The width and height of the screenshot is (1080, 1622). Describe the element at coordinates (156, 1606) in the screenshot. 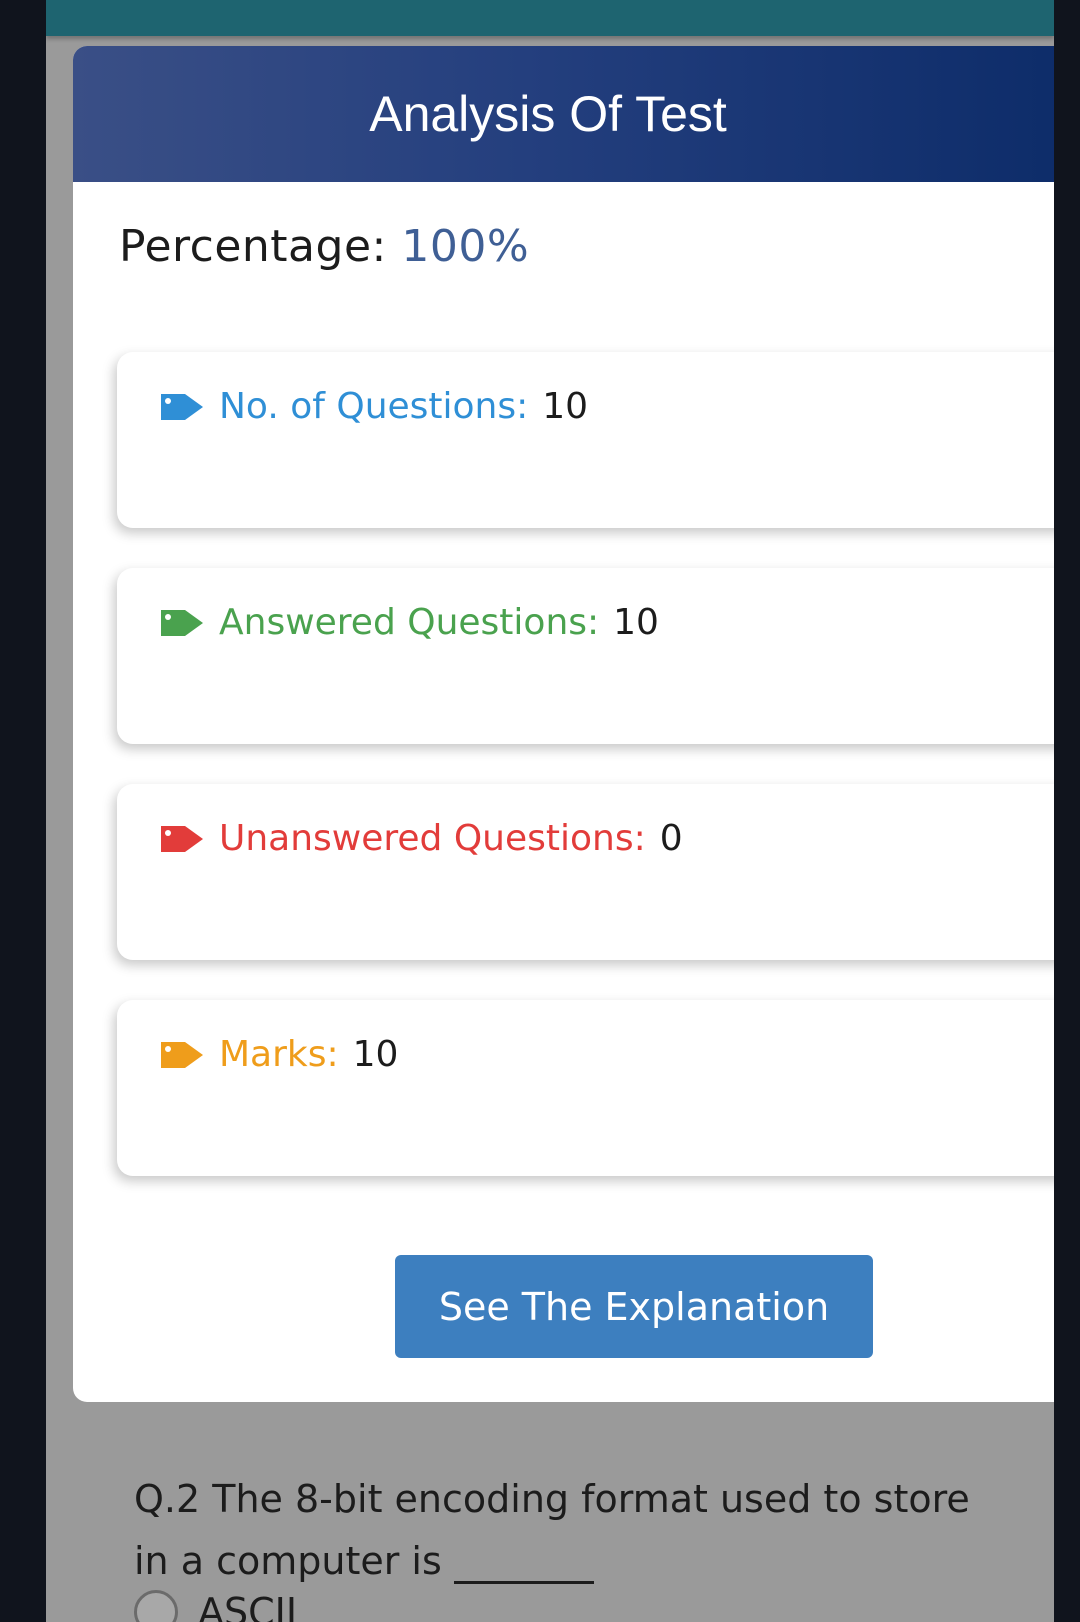

I see `radio-button` at that location.